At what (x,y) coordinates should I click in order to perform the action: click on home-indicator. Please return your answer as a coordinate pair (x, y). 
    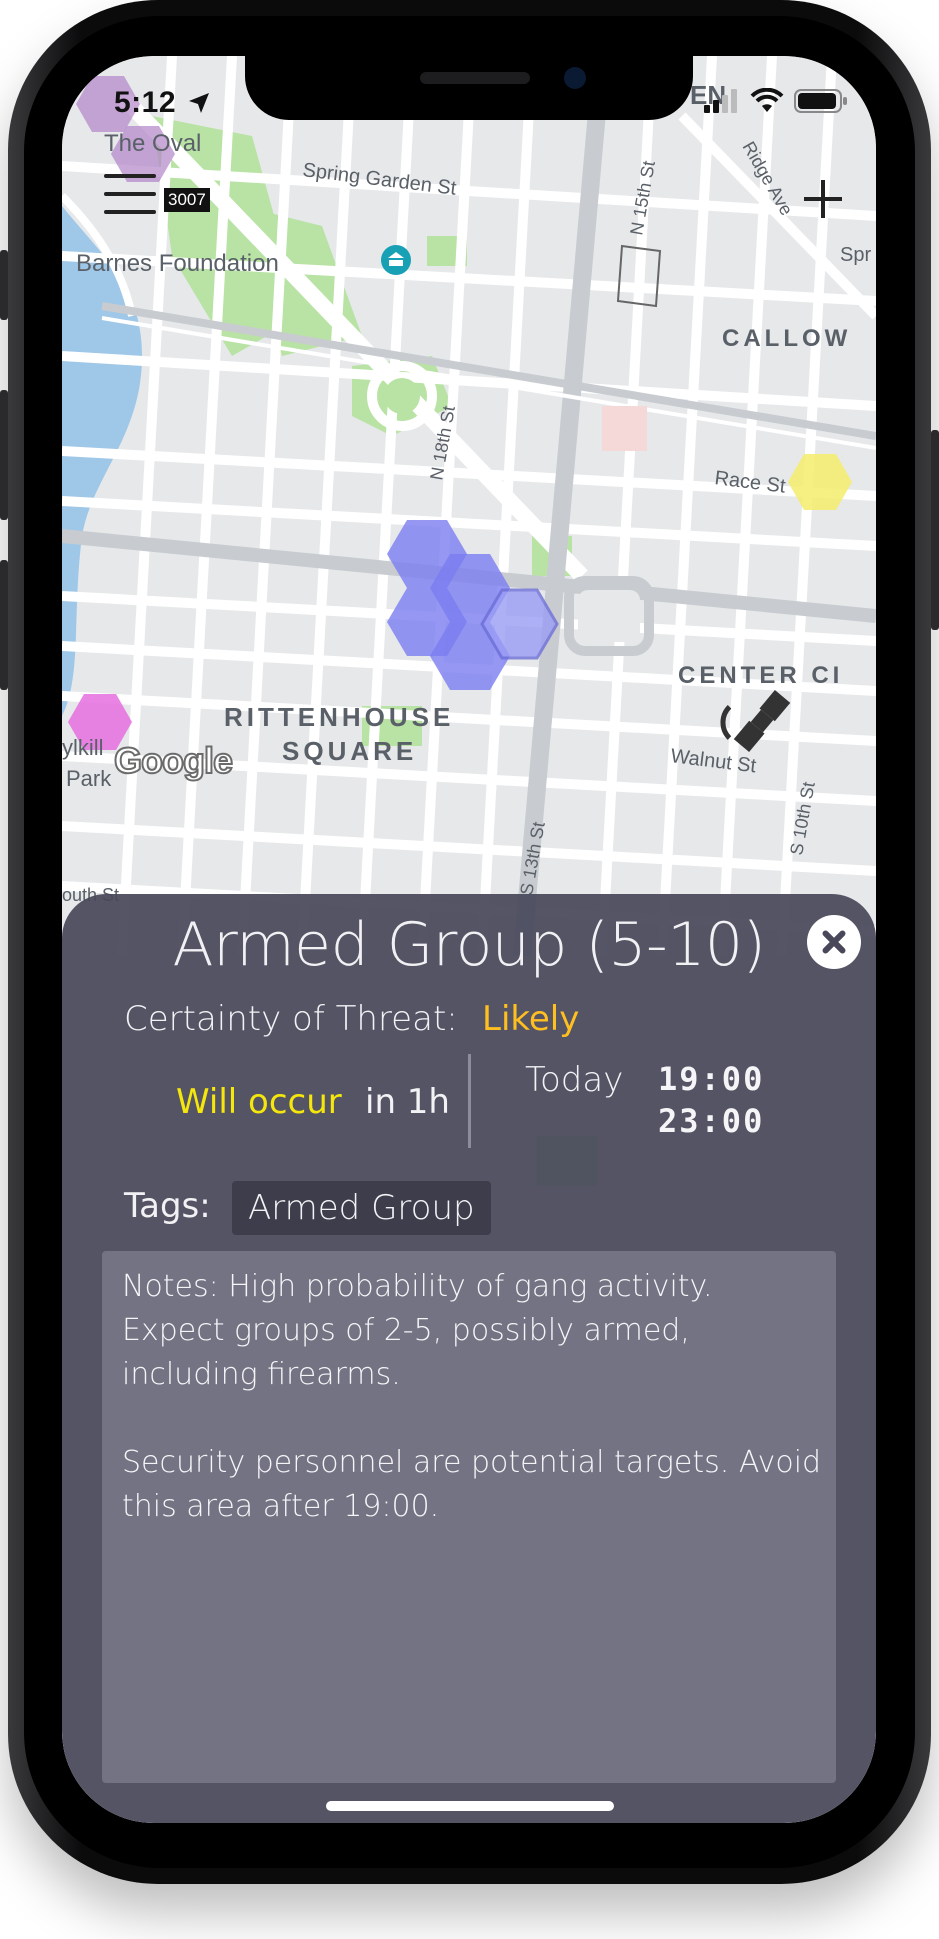
    Looking at the image, I should click on (470, 1806).